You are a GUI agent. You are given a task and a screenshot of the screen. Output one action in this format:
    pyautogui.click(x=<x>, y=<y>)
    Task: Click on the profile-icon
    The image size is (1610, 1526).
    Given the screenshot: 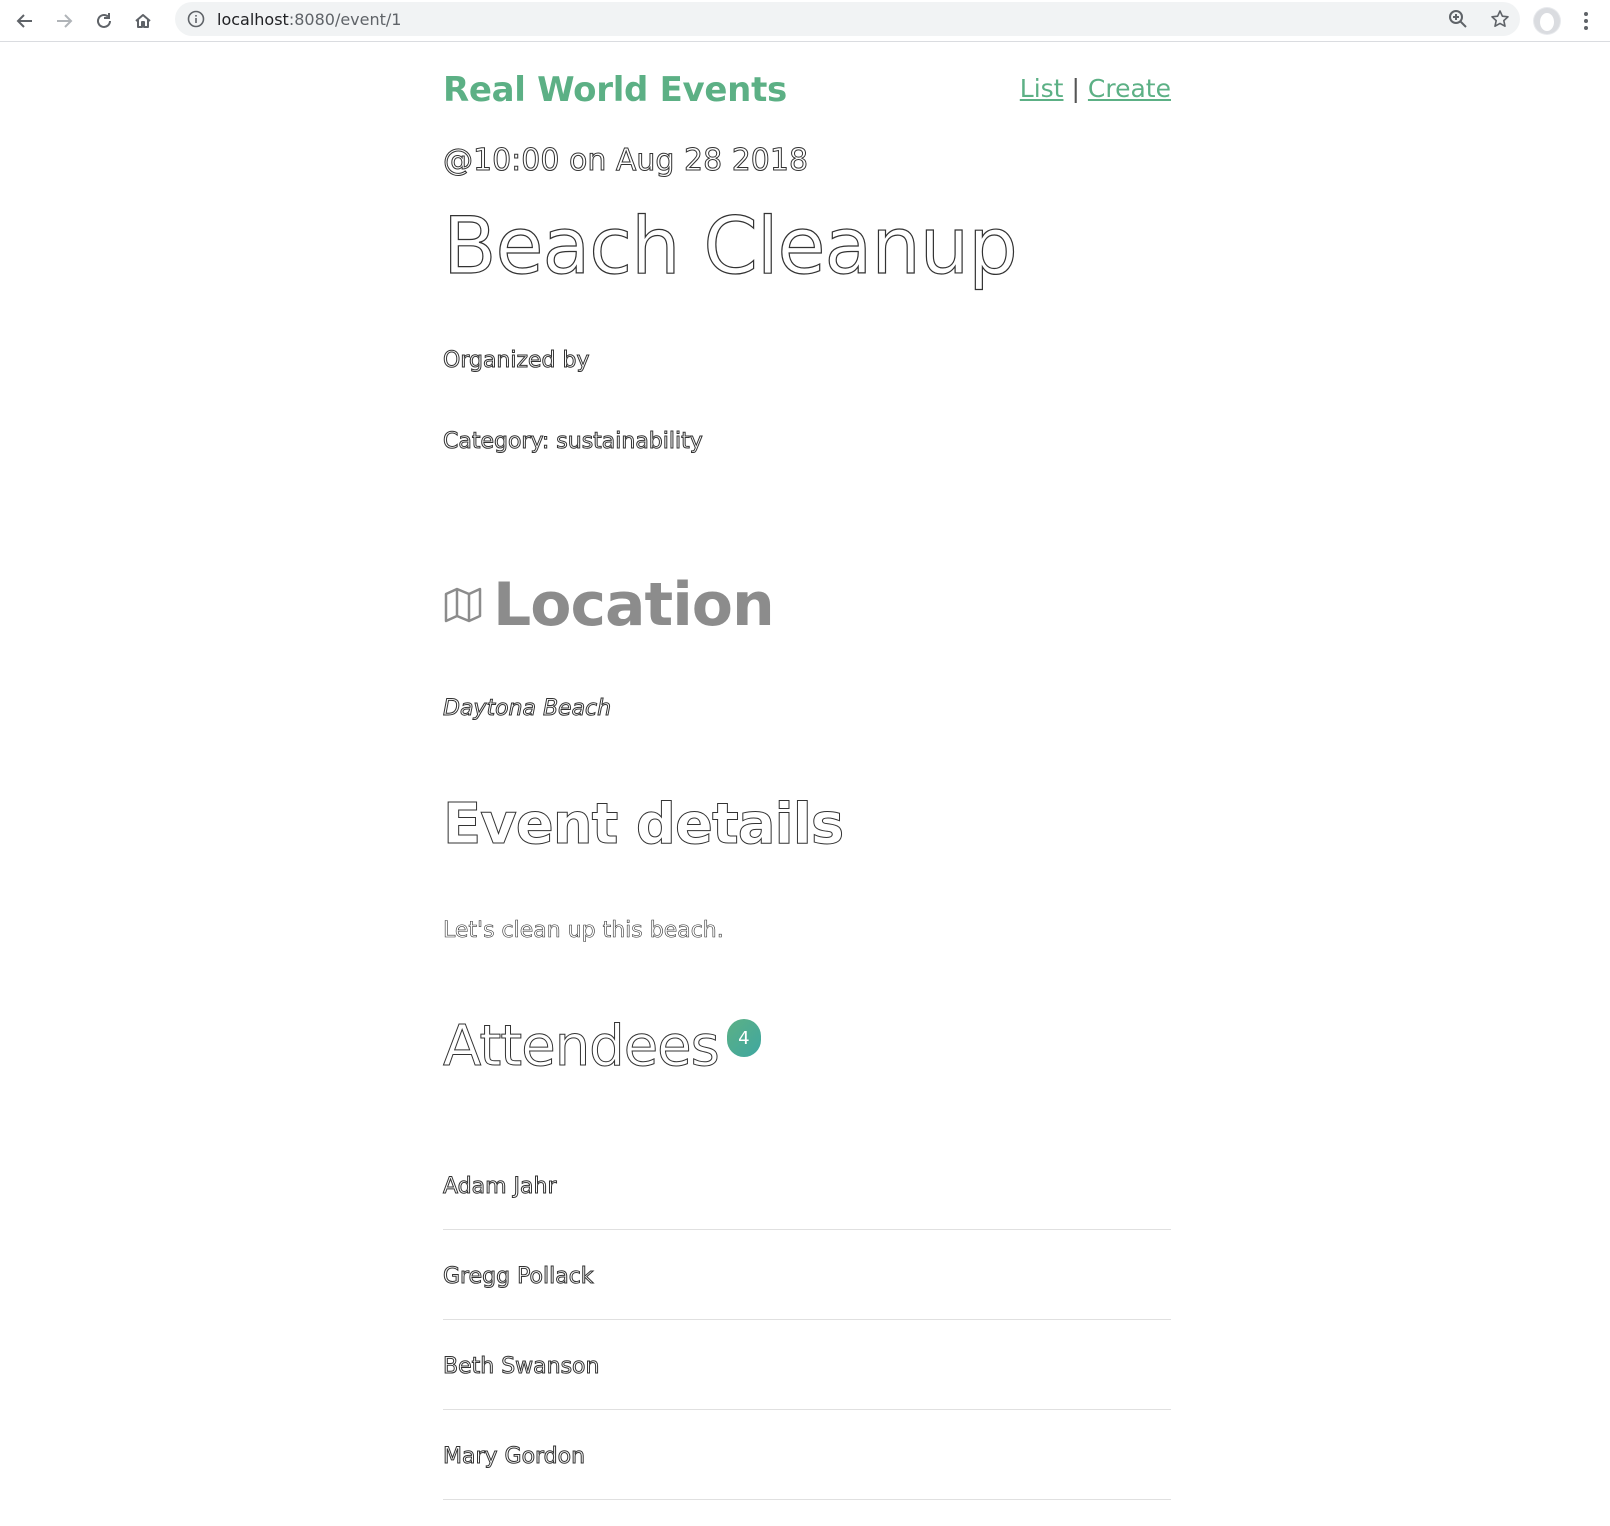 What is the action you would take?
    pyautogui.click(x=1547, y=21)
    